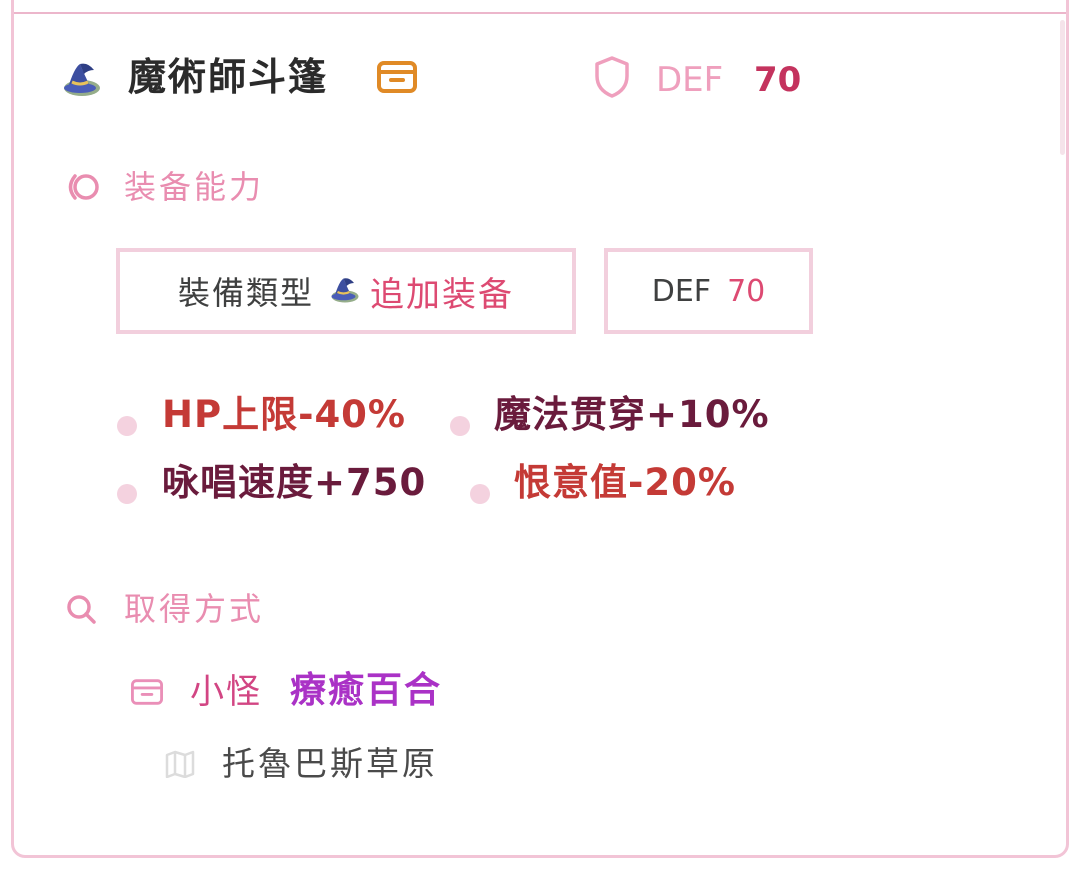 This screenshot has width=1080, height=877. Describe the element at coordinates (690, 80) in the screenshot. I see `def-label: DEF` at that location.